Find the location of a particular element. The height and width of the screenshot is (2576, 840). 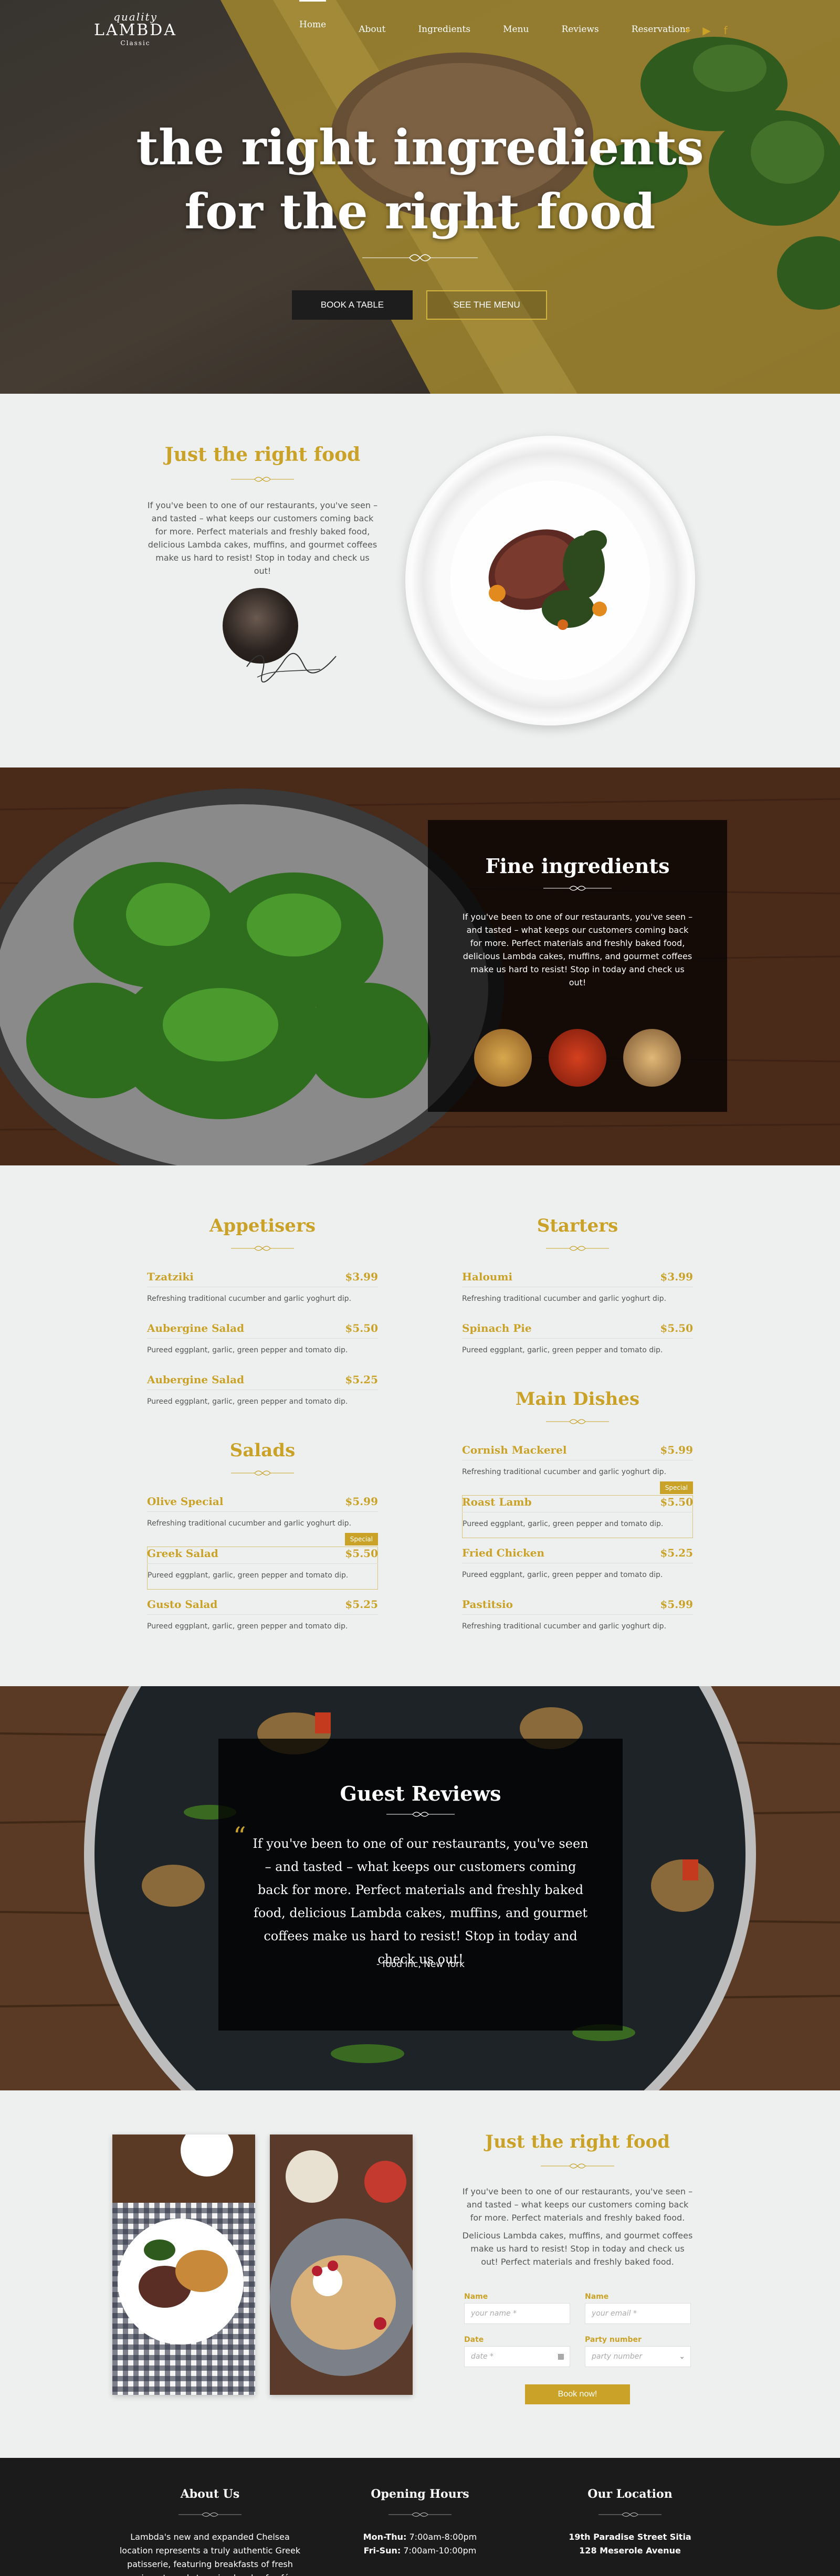

hours-1-value: 7:00am-8:00pm is located at coordinates (443, 2537).